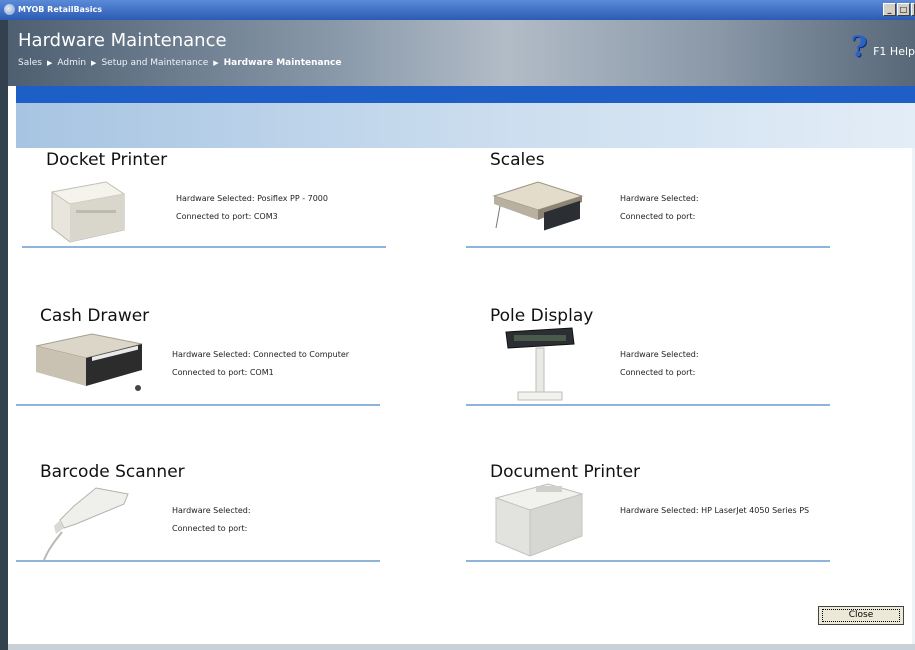 Image resolution: width=915 pixels, height=650 pixels. What do you see at coordinates (88, 212) in the screenshot?
I see `docket-printer-icon` at bounding box center [88, 212].